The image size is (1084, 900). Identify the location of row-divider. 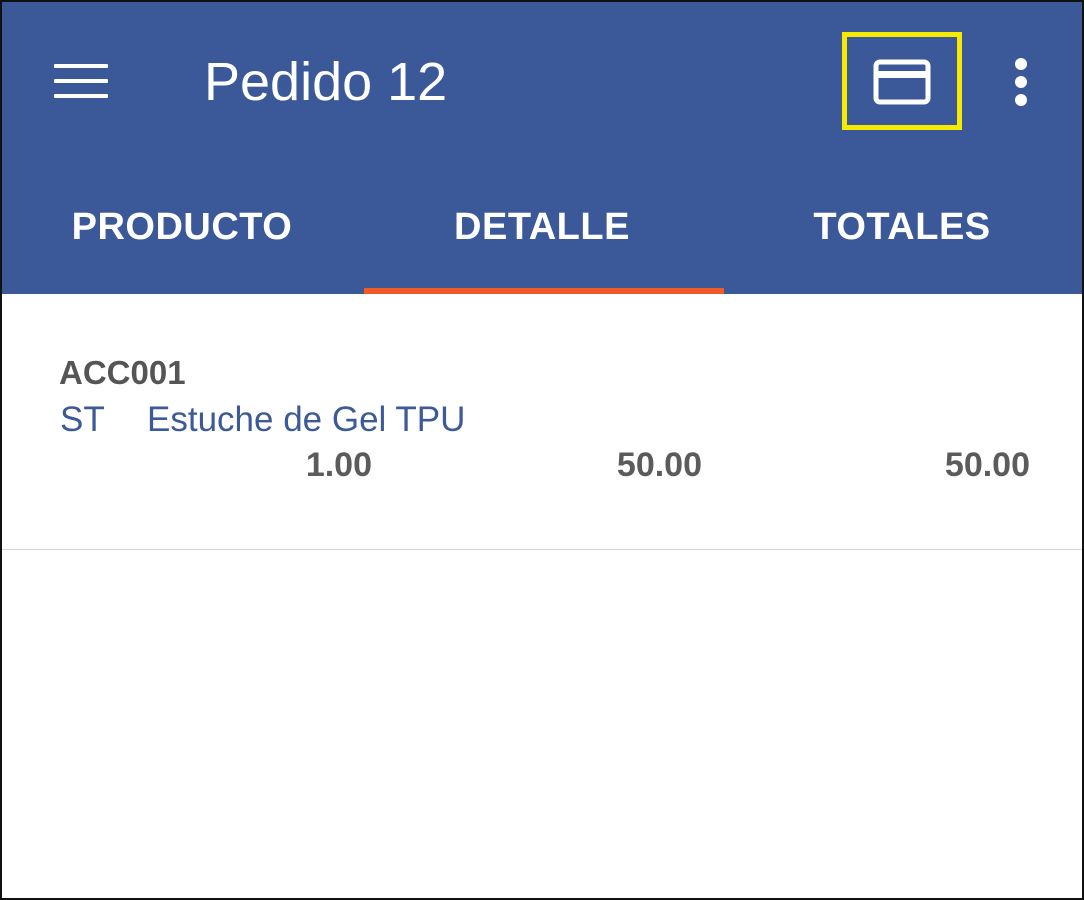
(542, 549).